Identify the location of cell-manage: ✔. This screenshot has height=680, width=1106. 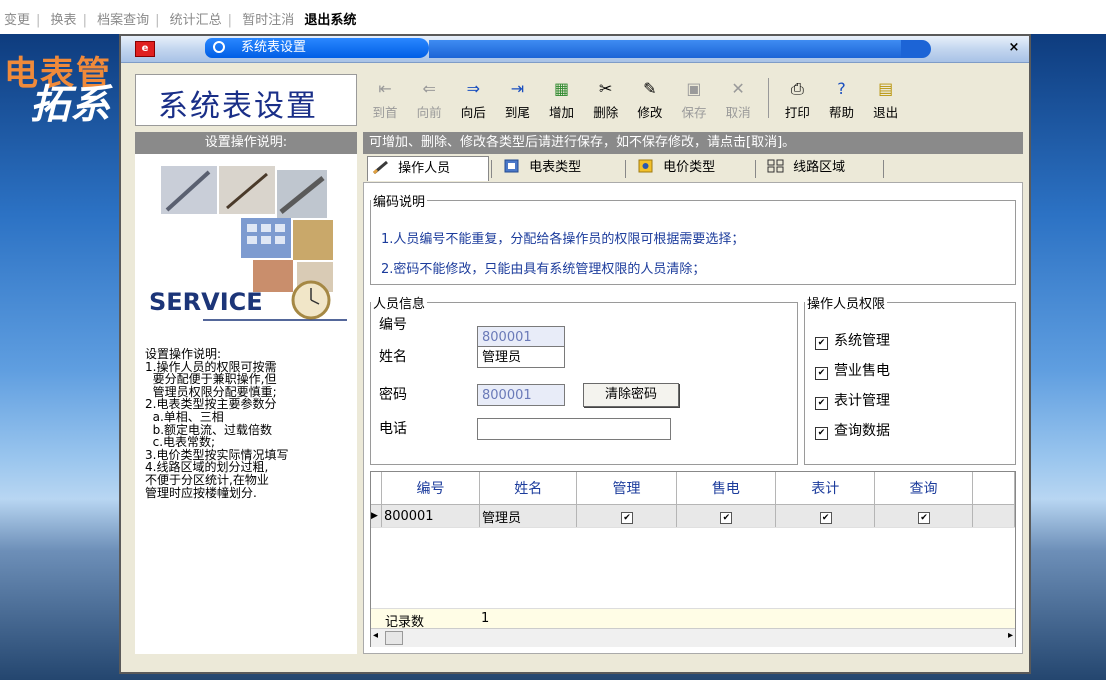
(626, 516).